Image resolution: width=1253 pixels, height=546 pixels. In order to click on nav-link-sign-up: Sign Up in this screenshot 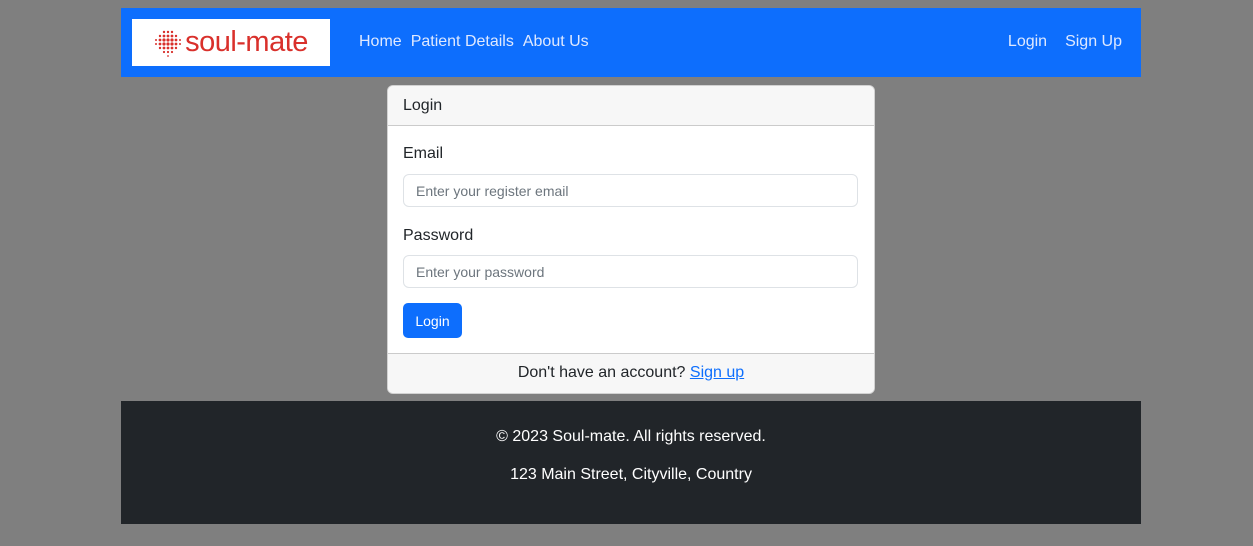, I will do `click(1093, 42)`.